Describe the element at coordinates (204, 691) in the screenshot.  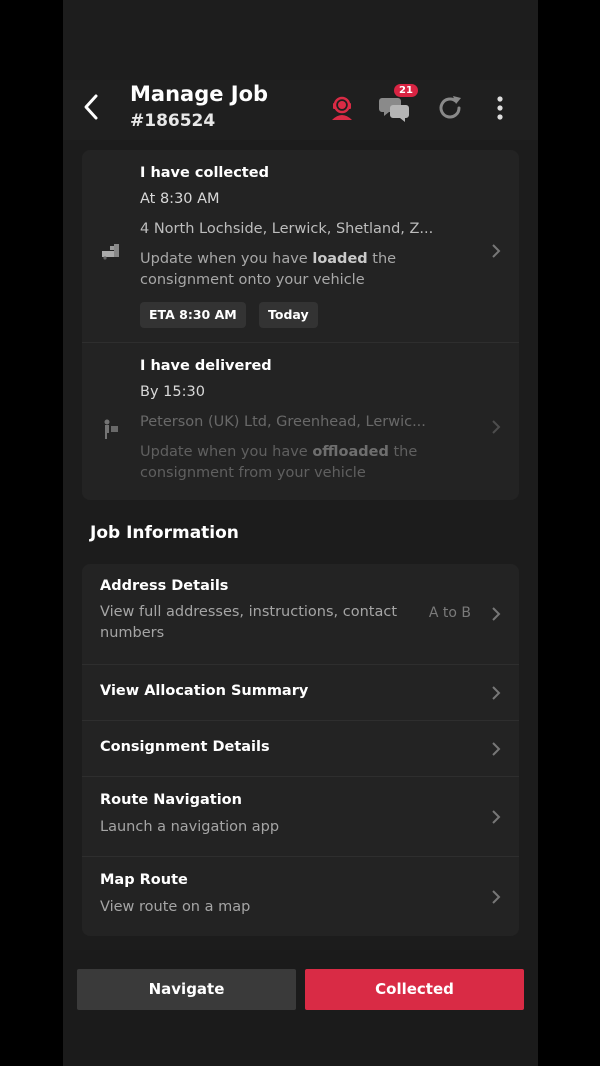
I see `row-title: View Allocation Summary` at that location.